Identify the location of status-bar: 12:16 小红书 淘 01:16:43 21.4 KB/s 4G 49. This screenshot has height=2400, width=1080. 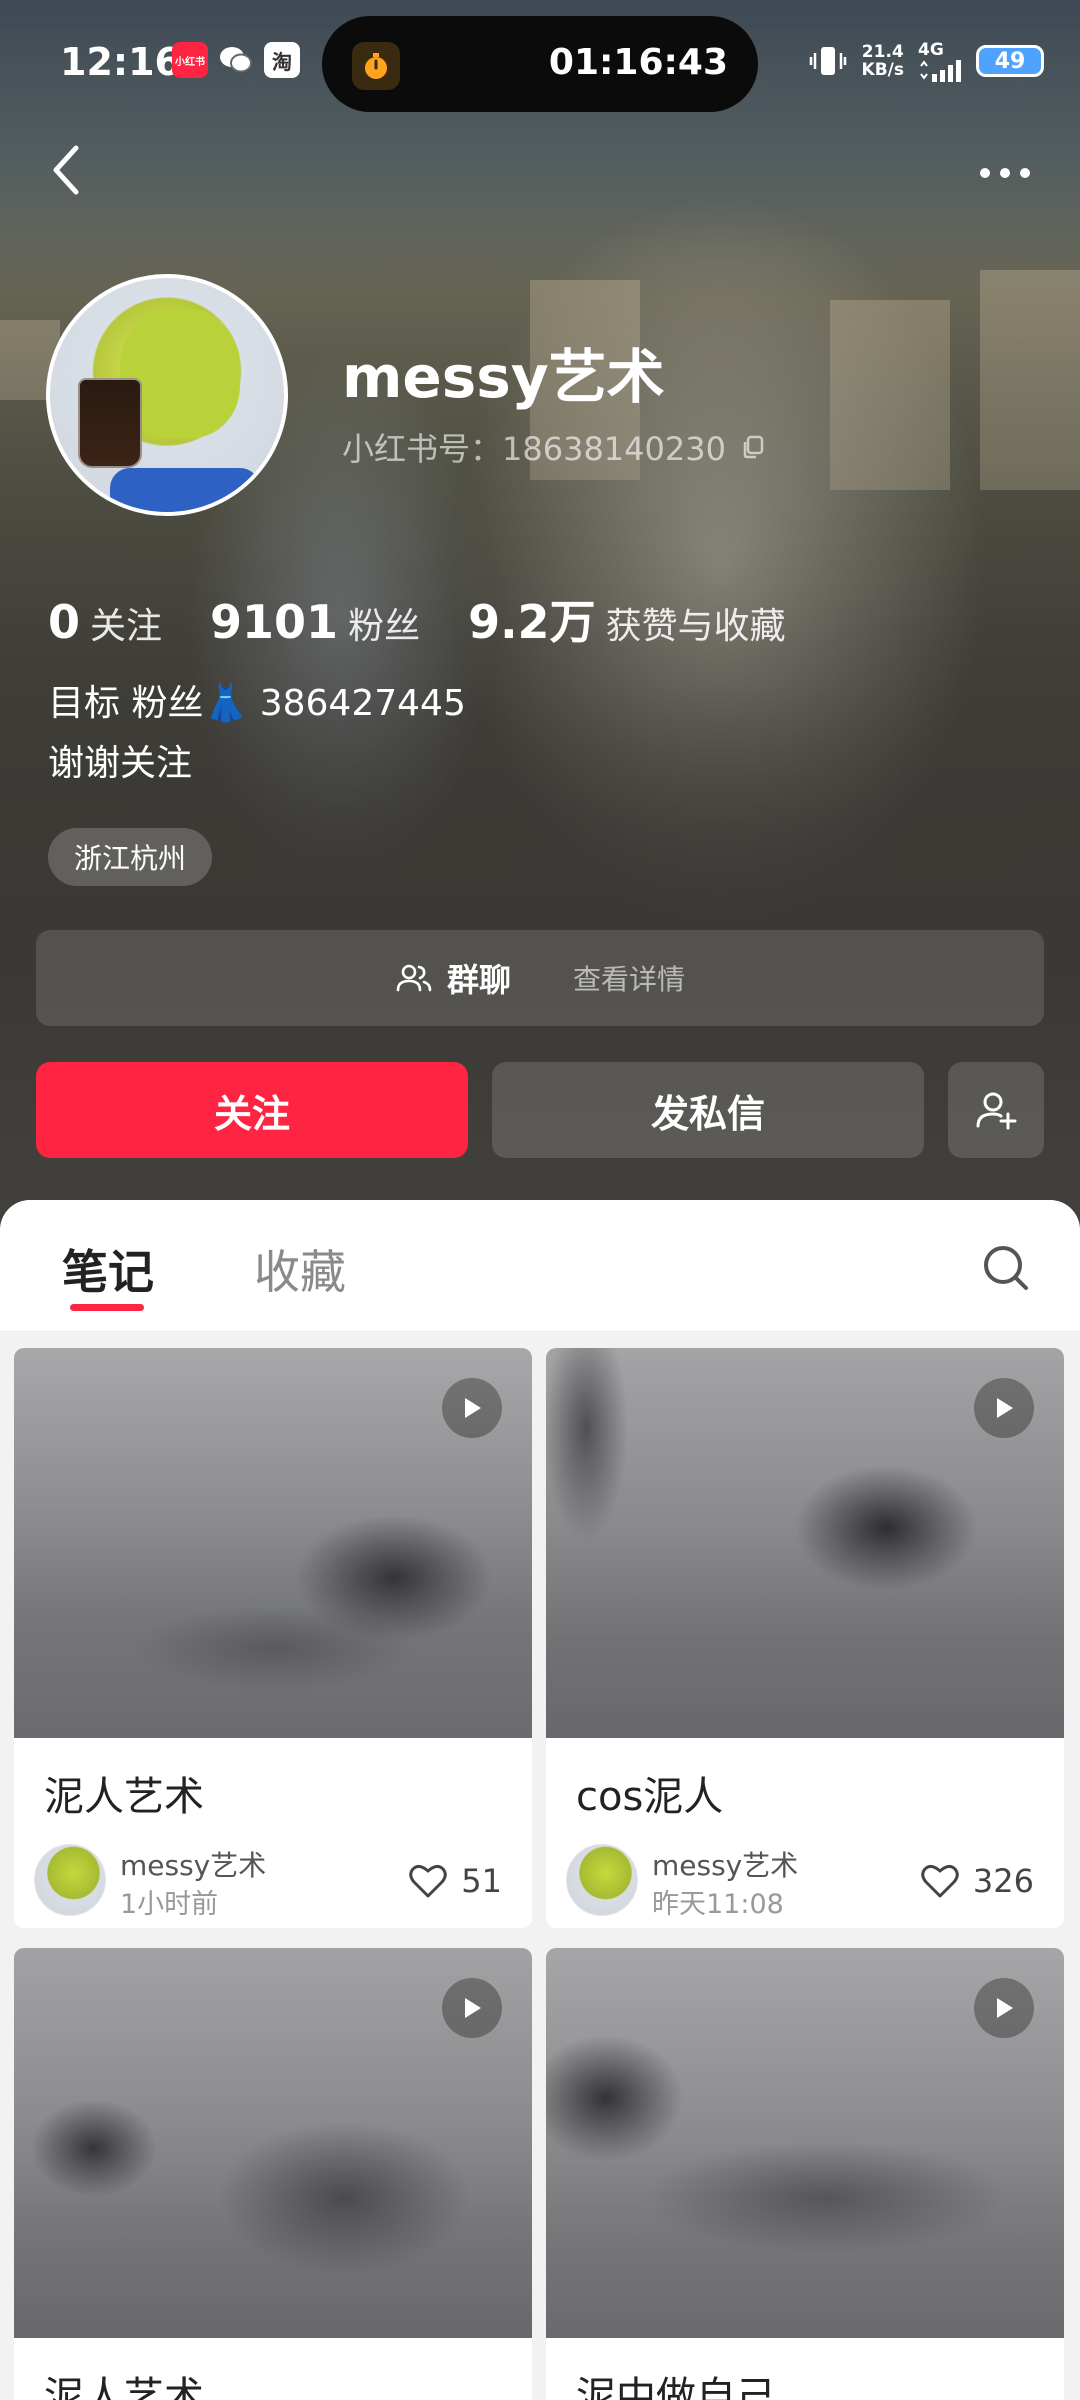
(540, 65).